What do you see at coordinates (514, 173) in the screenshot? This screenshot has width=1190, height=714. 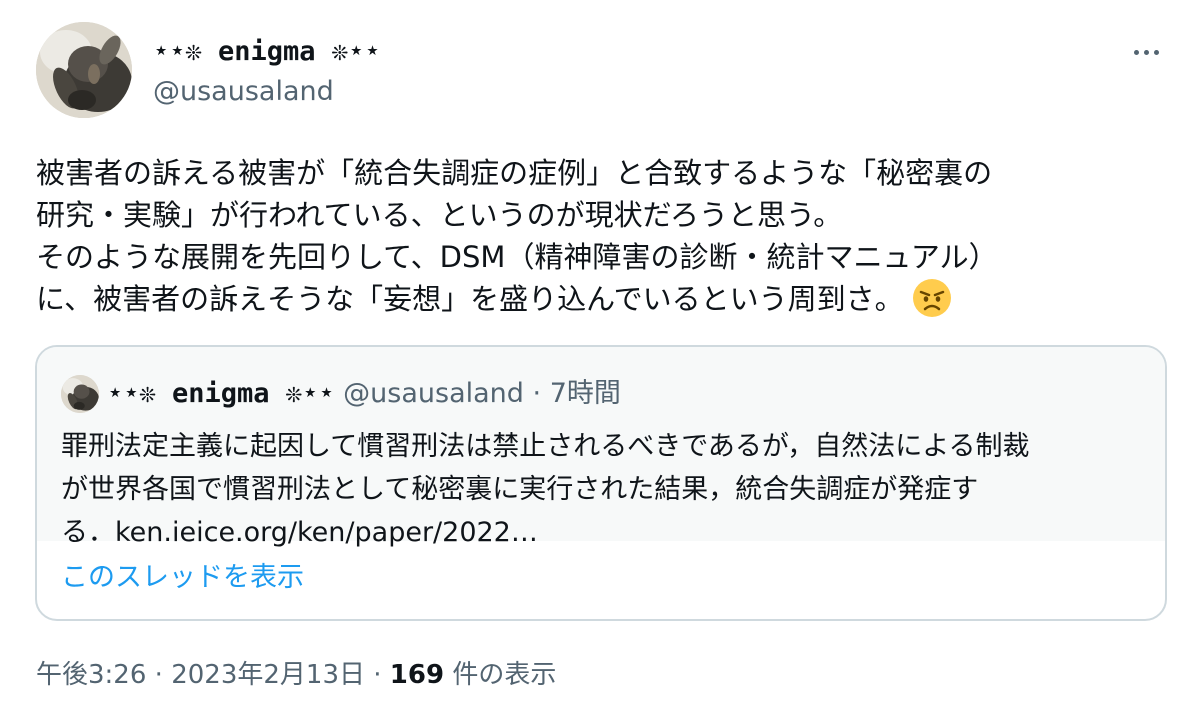 I see `tweet-text-line: 被害者の訴える被害が「統合失調症の症例」と合致するような「秘密裏の` at bounding box center [514, 173].